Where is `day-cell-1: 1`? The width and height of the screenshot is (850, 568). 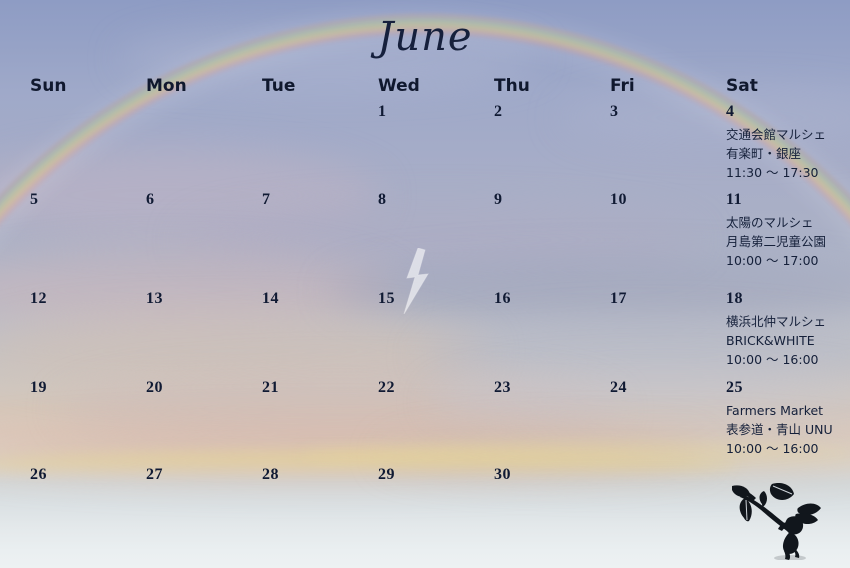 day-cell-1: 1 is located at coordinates (439, 112).